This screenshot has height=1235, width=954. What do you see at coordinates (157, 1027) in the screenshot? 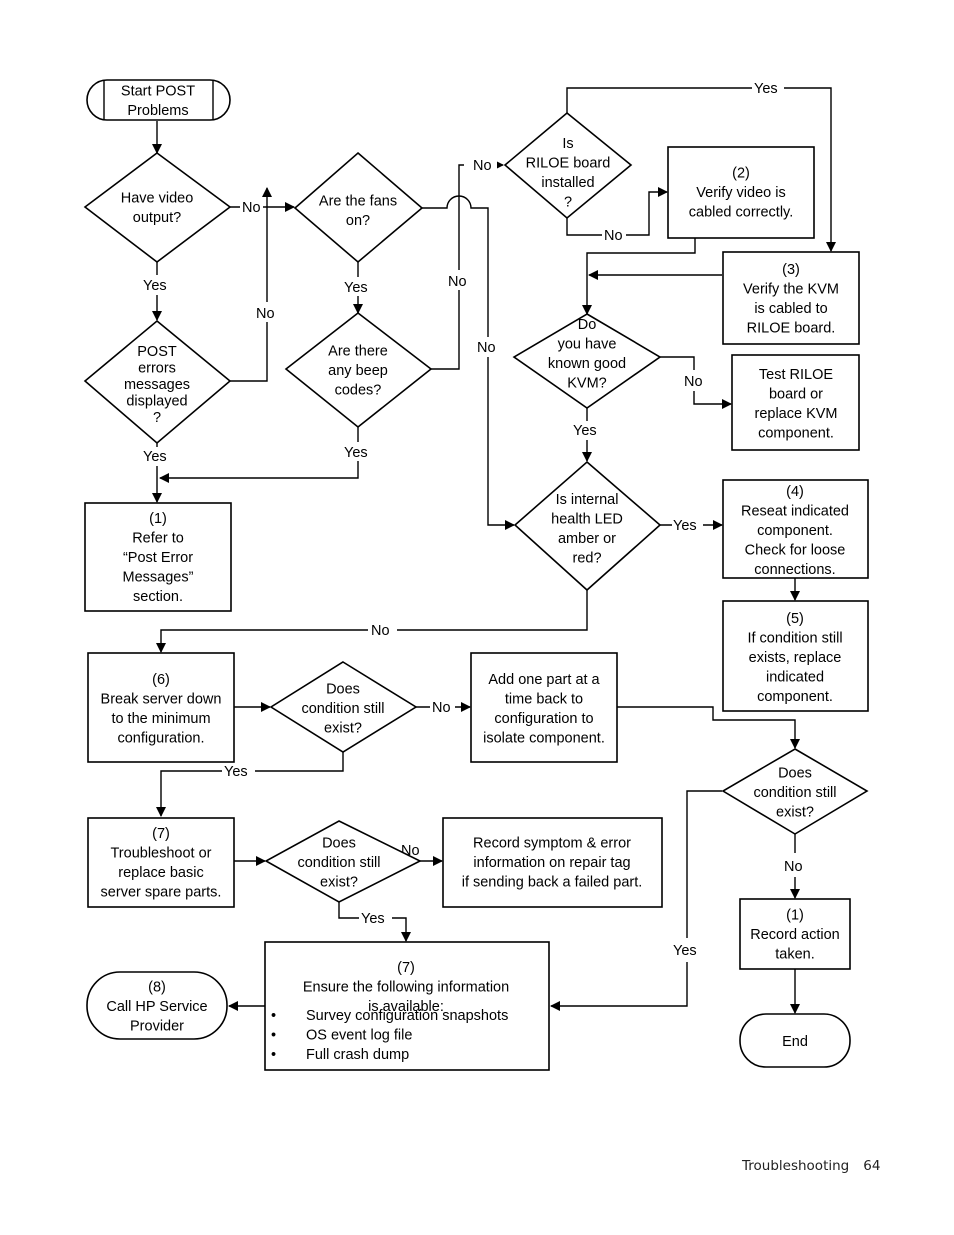
I see `node-text-line: Provider` at bounding box center [157, 1027].